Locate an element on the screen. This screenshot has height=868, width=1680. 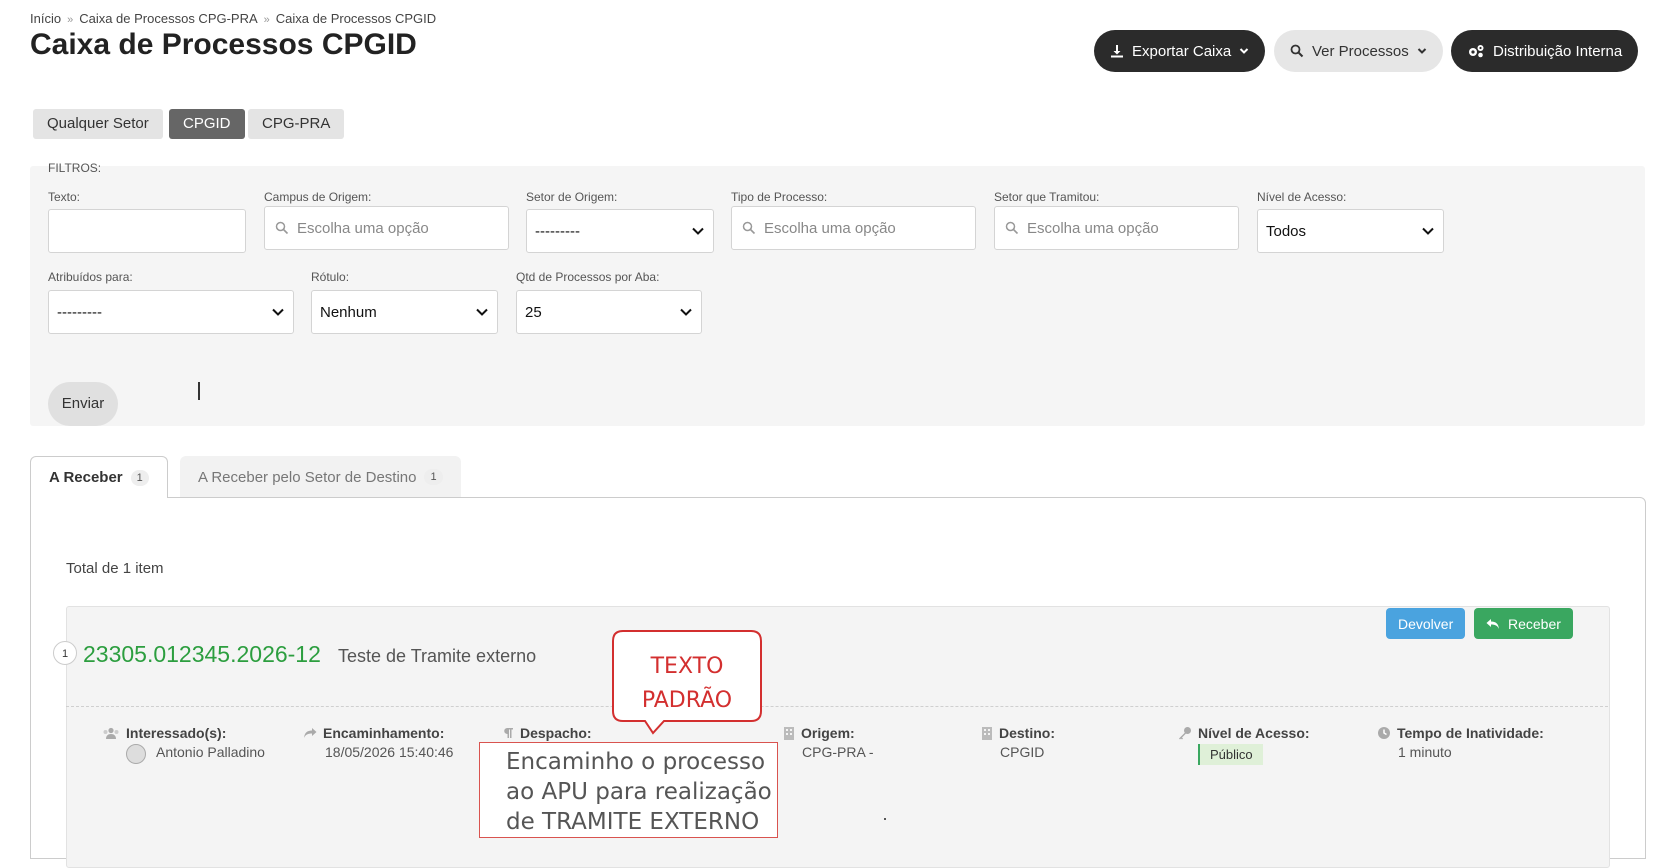
campus-filter-select: Escolha uma opção is located at coordinates (386, 228).